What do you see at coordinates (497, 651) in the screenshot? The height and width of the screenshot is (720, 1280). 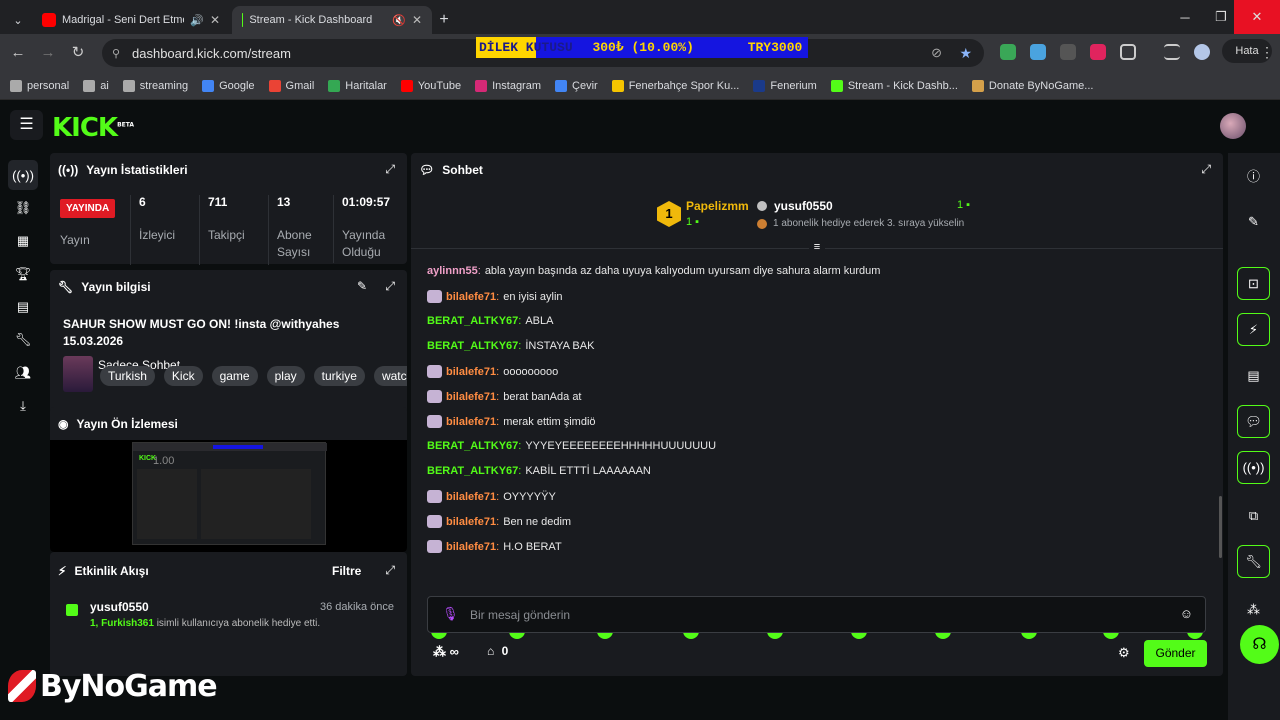 I see `store-indicator: ⌂ 0` at bounding box center [497, 651].